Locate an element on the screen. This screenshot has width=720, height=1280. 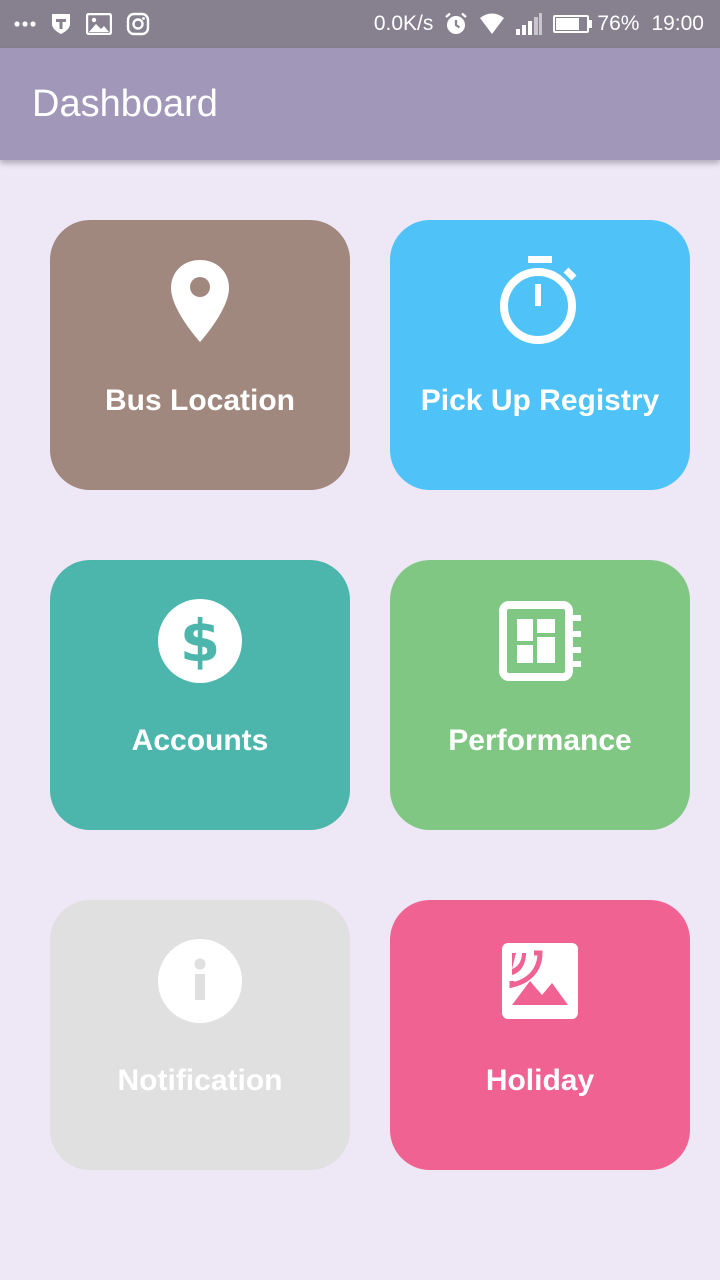
dollar-circle-icon: $ is located at coordinates (200, 641).